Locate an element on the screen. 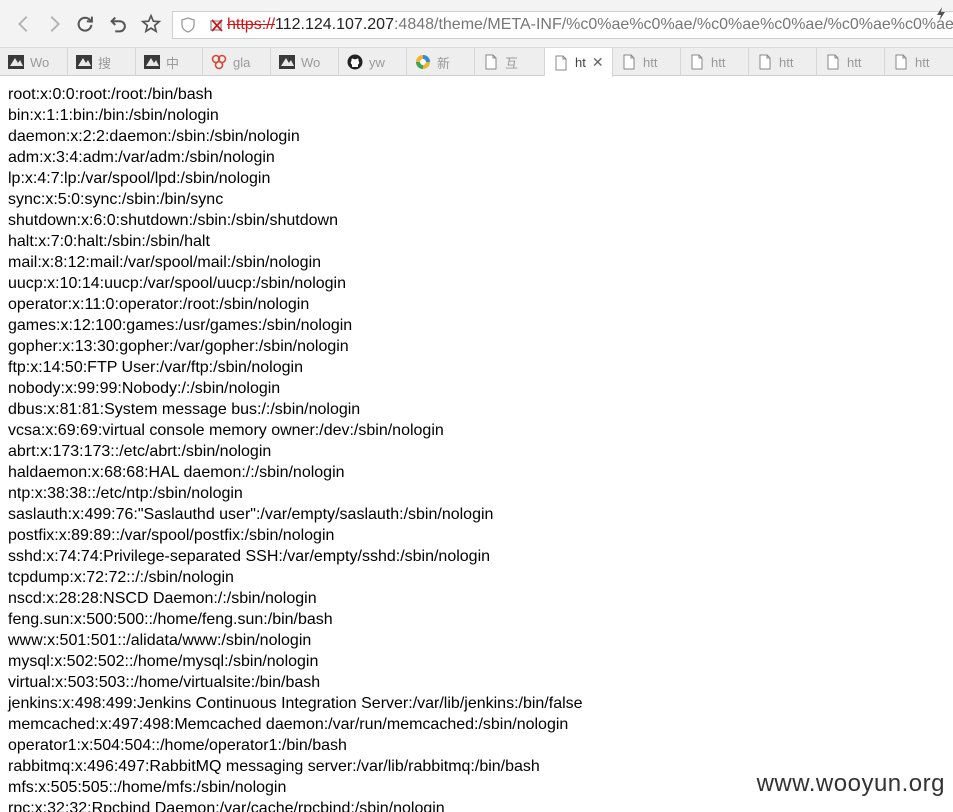 This screenshot has width=953, height=812. shield-icon is located at coordinates (188, 25).